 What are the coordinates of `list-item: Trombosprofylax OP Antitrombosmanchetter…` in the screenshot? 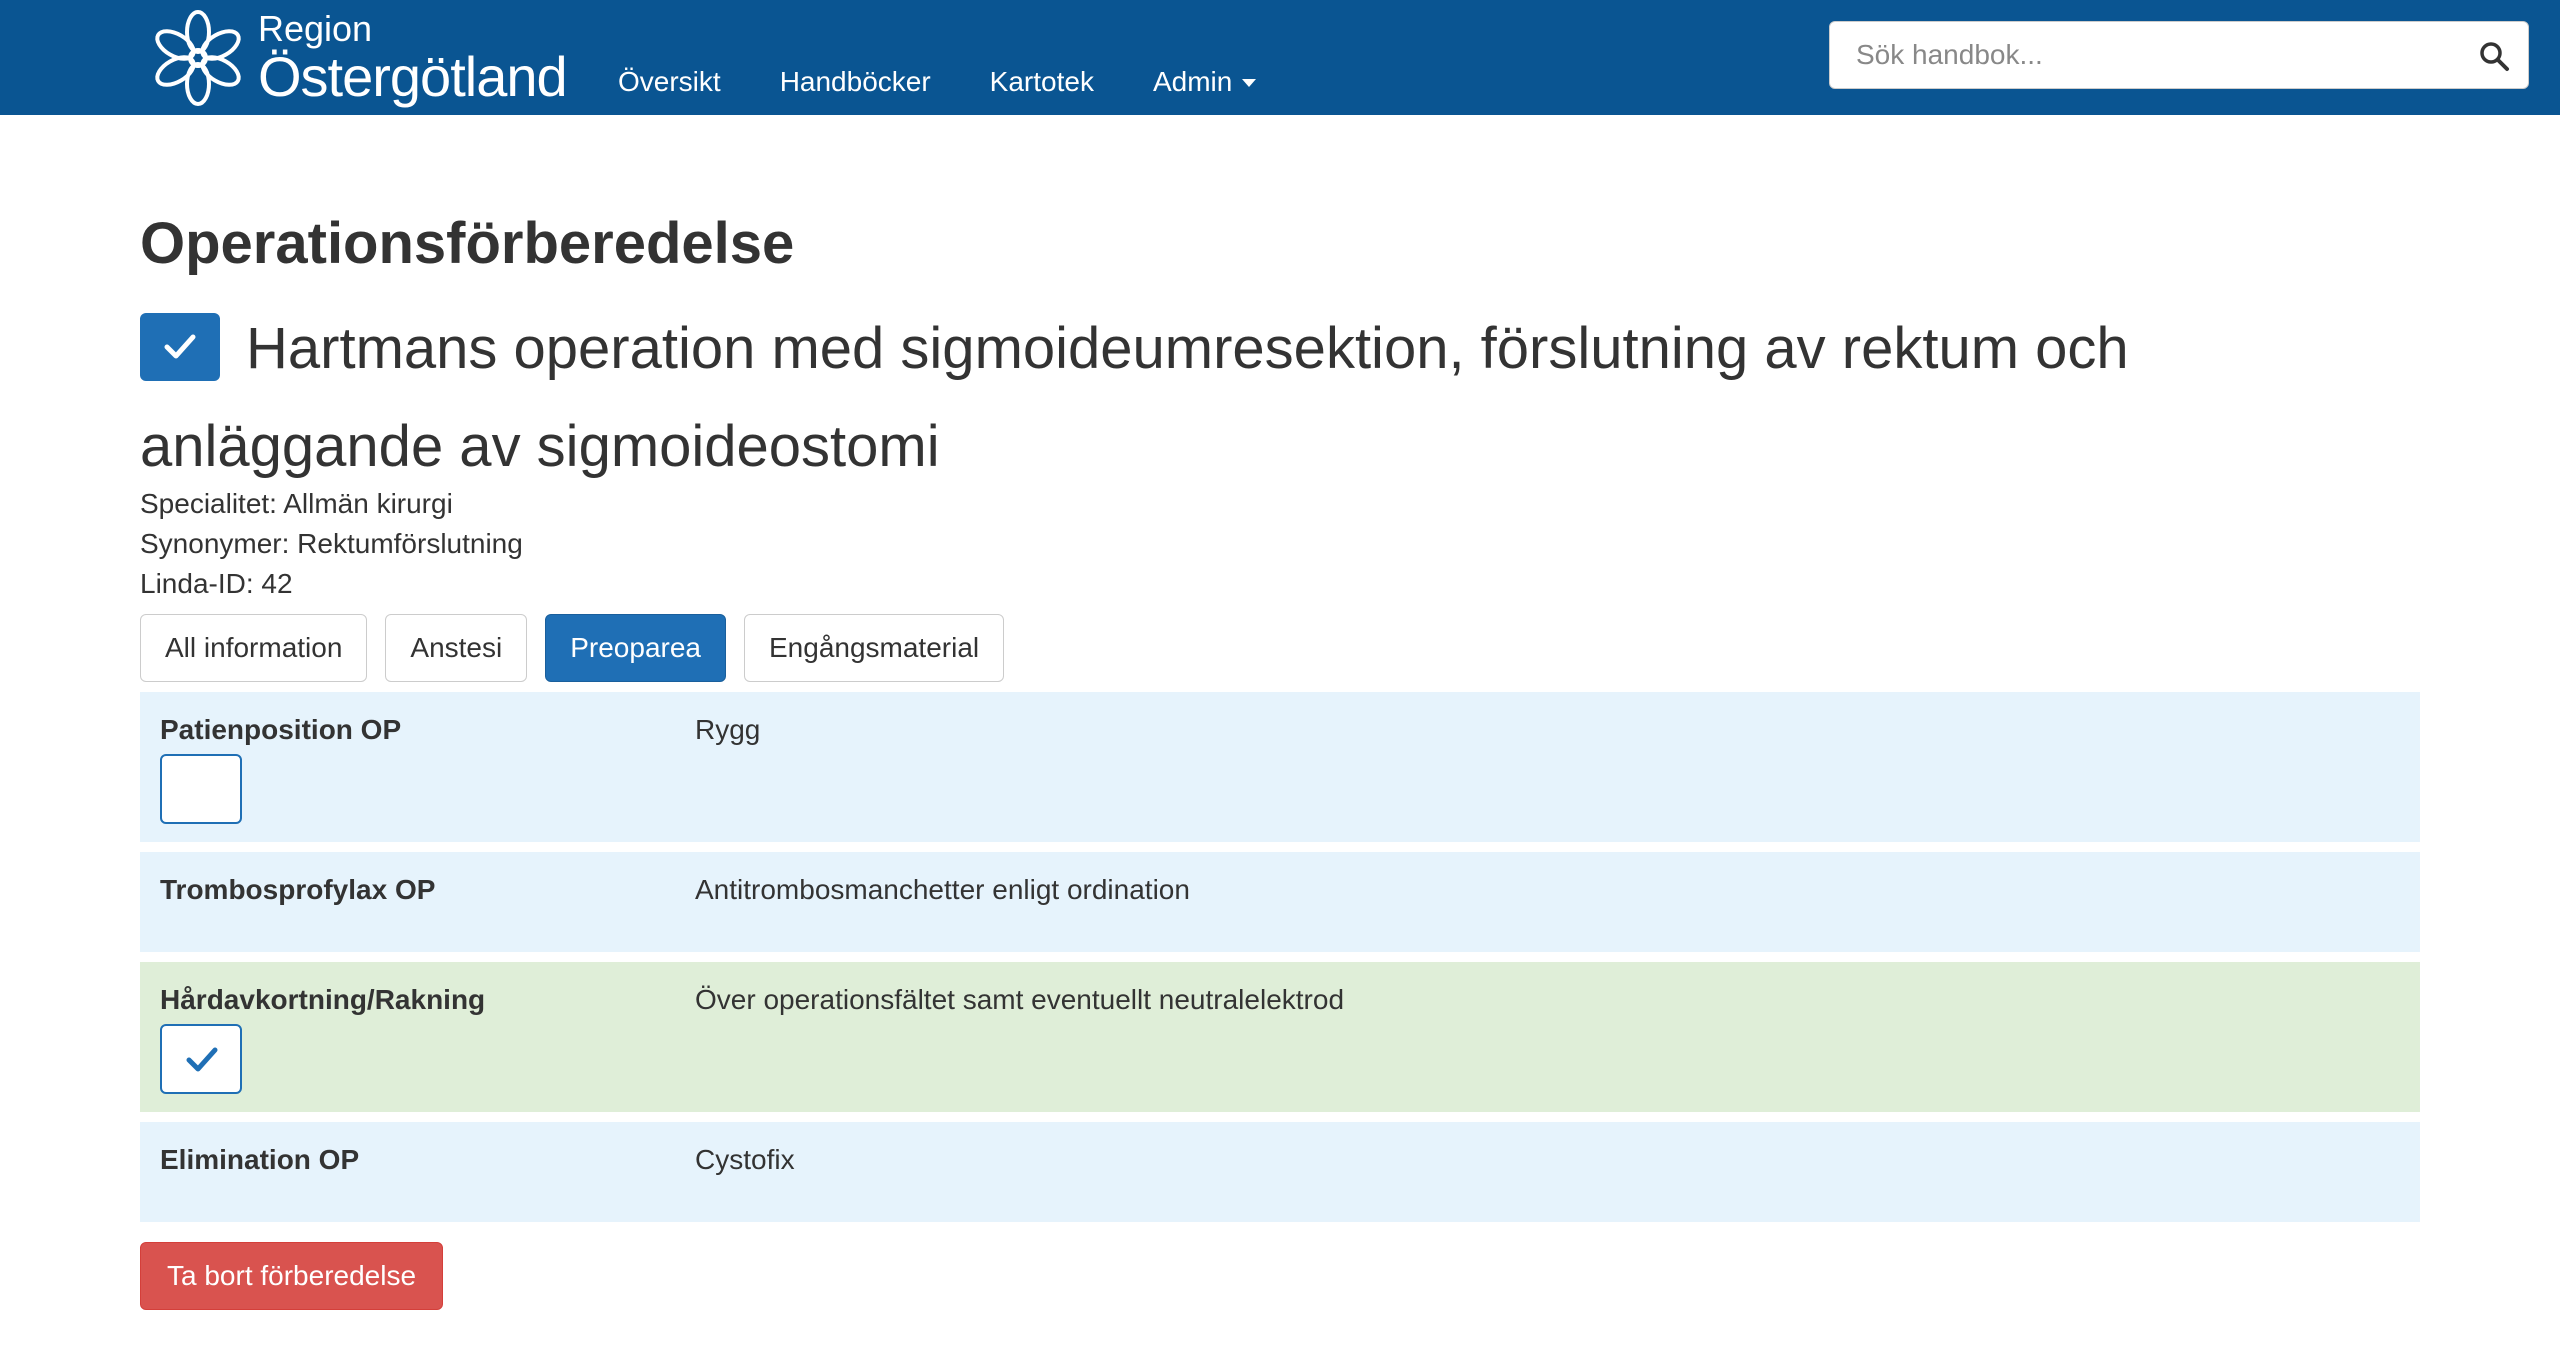 It's located at (1280, 902).